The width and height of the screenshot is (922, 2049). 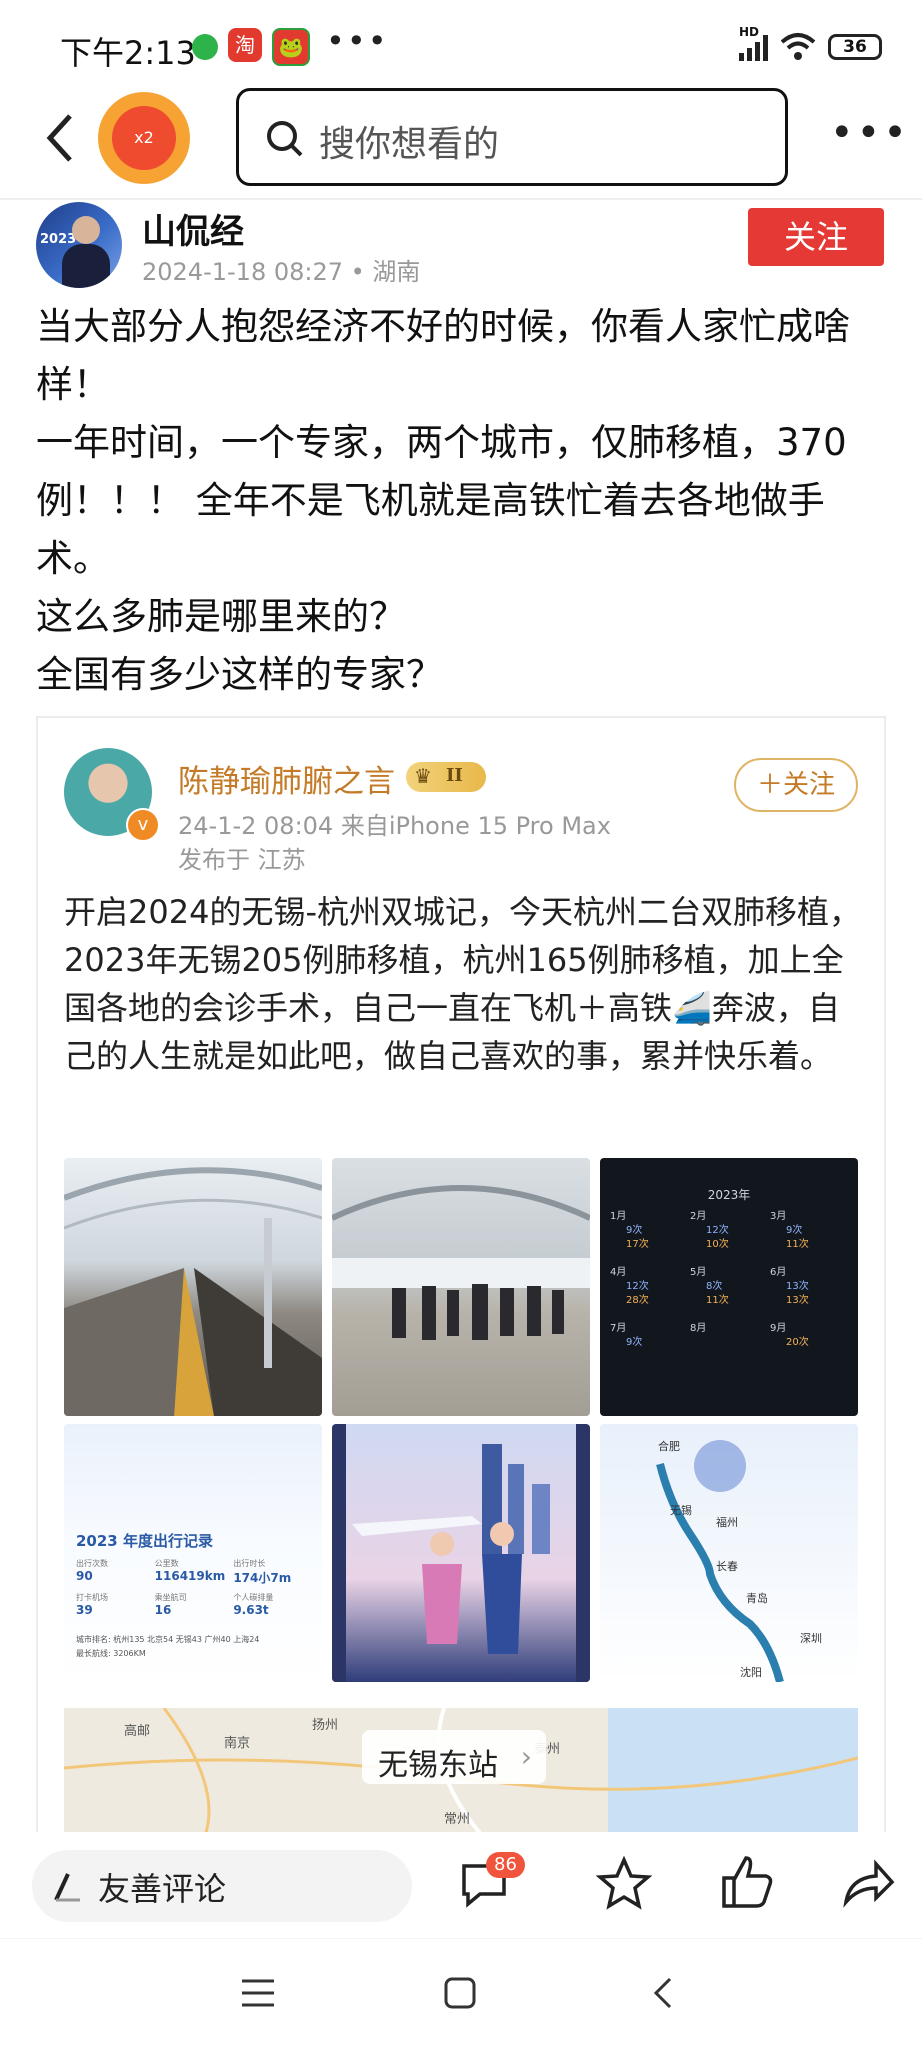 What do you see at coordinates (291, 47) in the screenshot?
I see `app-icon: 🐸` at bounding box center [291, 47].